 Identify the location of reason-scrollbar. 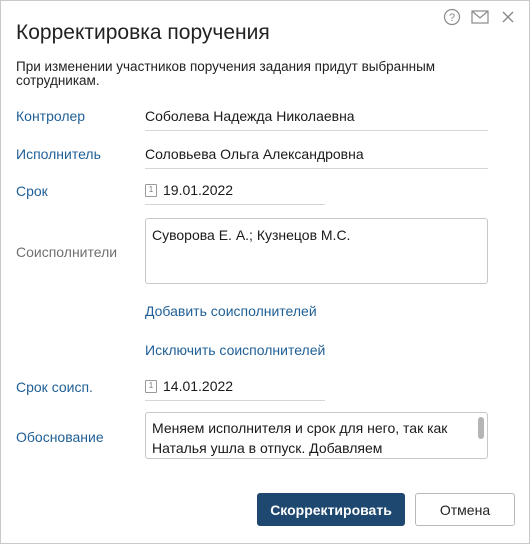
(481, 435).